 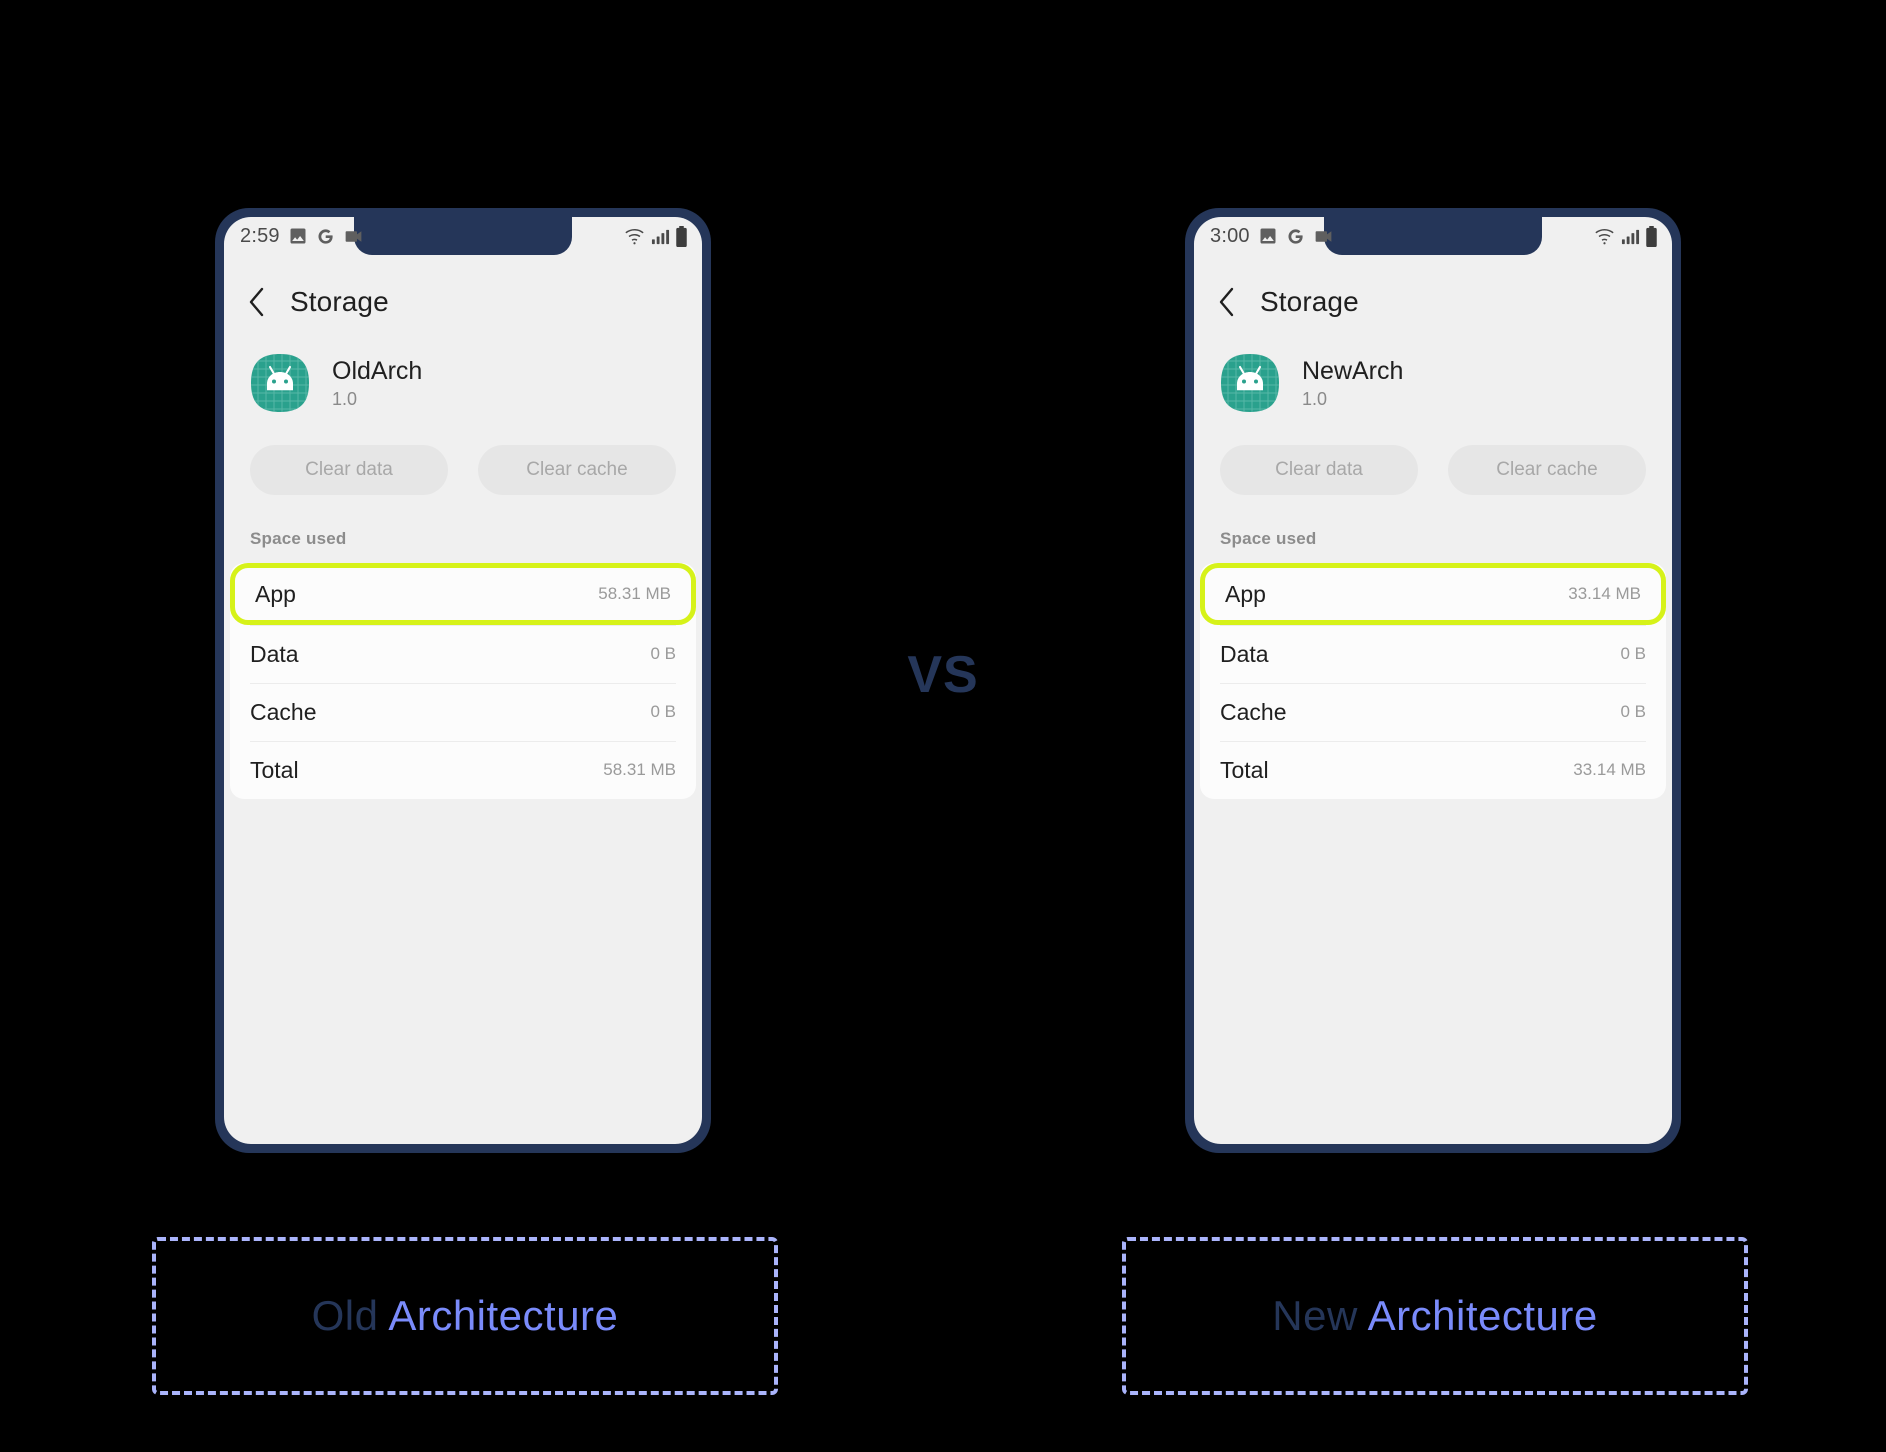 What do you see at coordinates (260, 235) in the screenshot?
I see `status-time: 2:59` at bounding box center [260, 235].